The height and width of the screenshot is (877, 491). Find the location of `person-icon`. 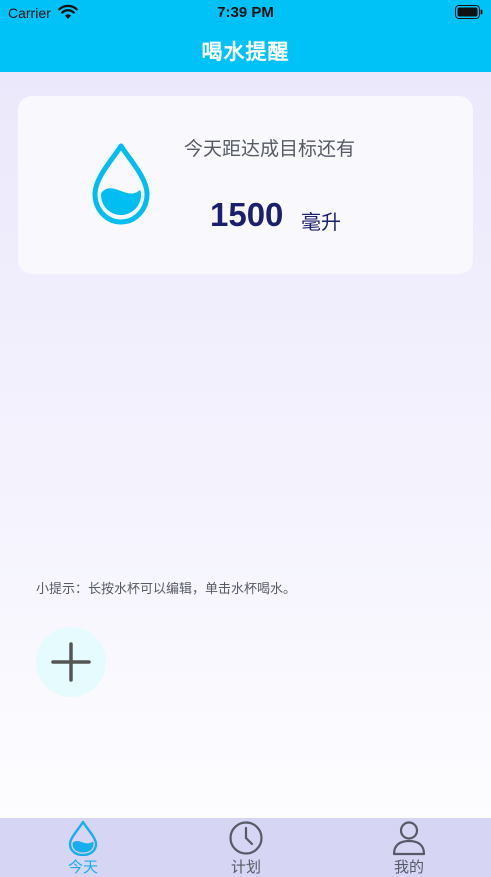

person-icon is located at coordinates (409, 838).